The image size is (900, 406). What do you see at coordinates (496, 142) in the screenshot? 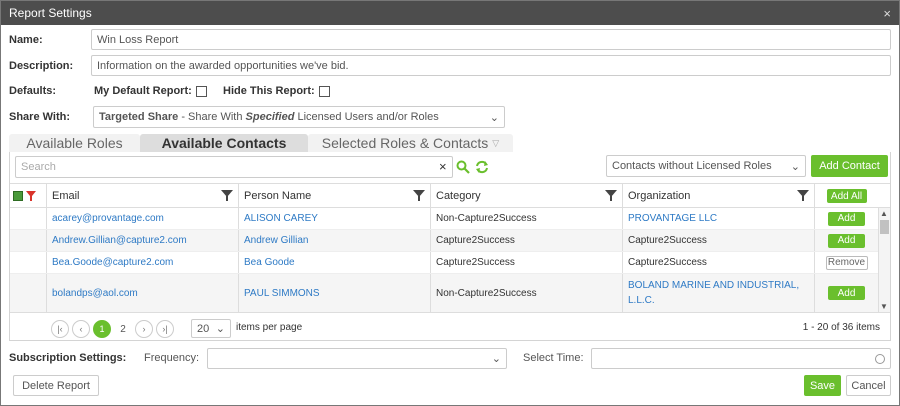
I see `filter-icon: ▽` at bounding box center [496, 142].